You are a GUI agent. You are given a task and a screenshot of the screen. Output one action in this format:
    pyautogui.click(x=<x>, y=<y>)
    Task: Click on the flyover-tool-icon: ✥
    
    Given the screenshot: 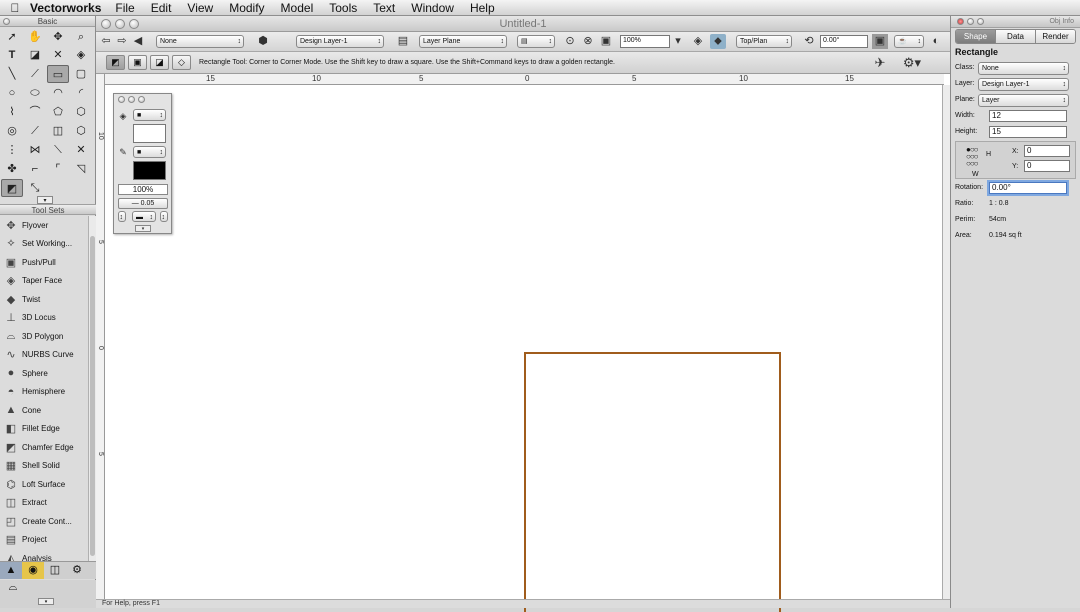 What is the action you would take?
    pyautogui.click(x=58, y=37)
    